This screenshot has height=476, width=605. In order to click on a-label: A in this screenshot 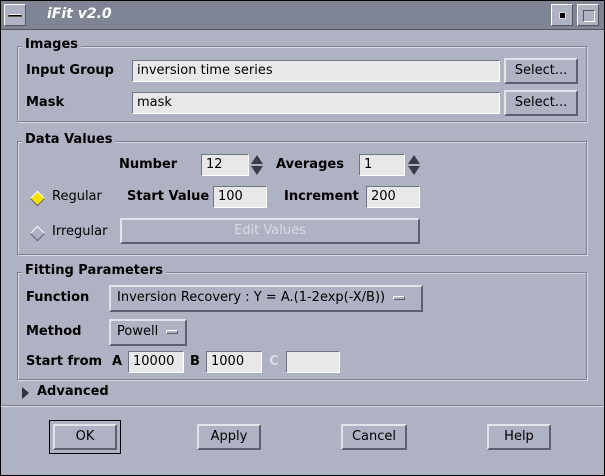, I will do `click(117, 361)`.